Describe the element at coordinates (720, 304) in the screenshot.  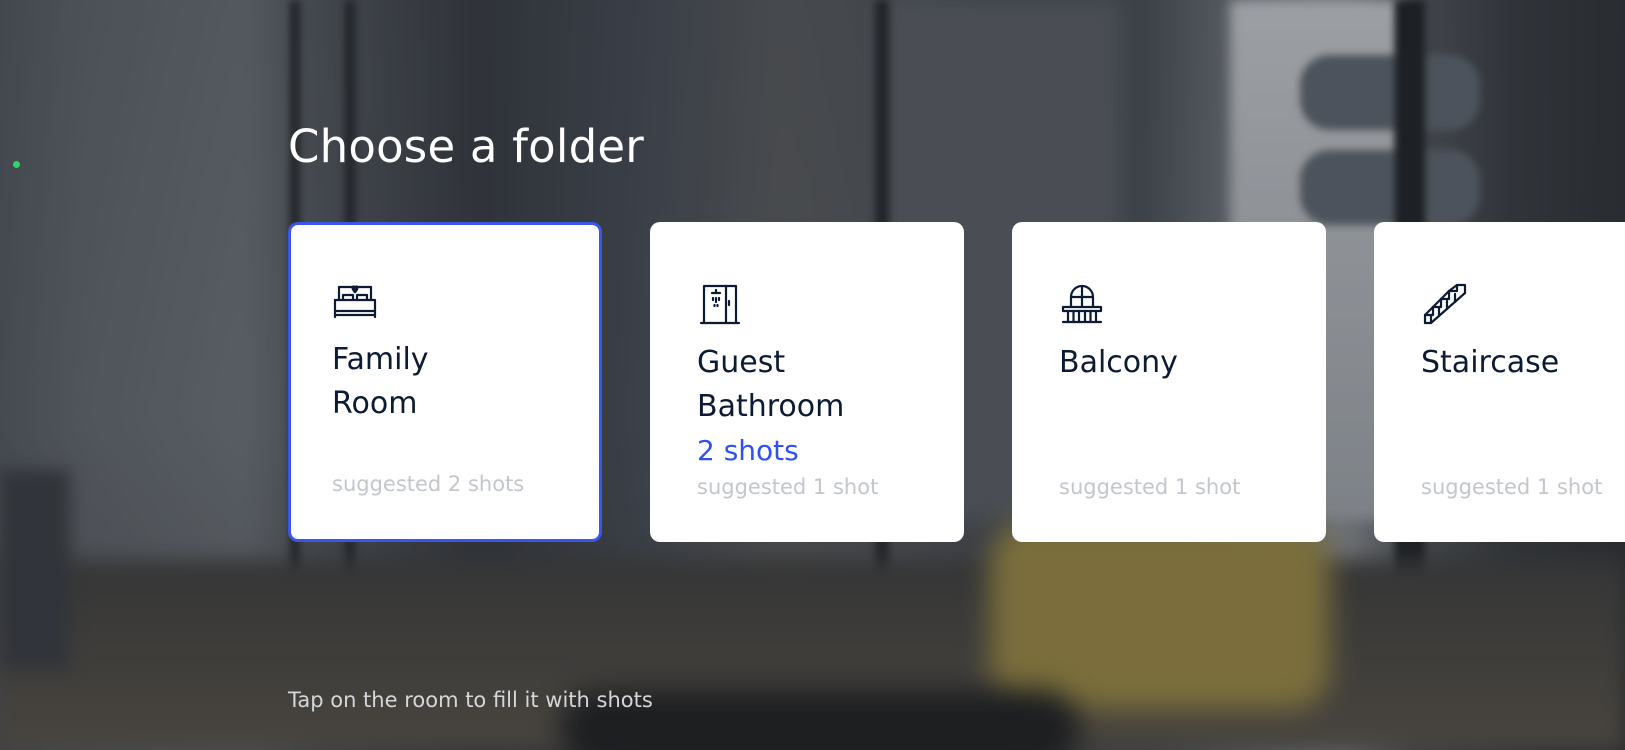
I see `shower-icon` at that location.